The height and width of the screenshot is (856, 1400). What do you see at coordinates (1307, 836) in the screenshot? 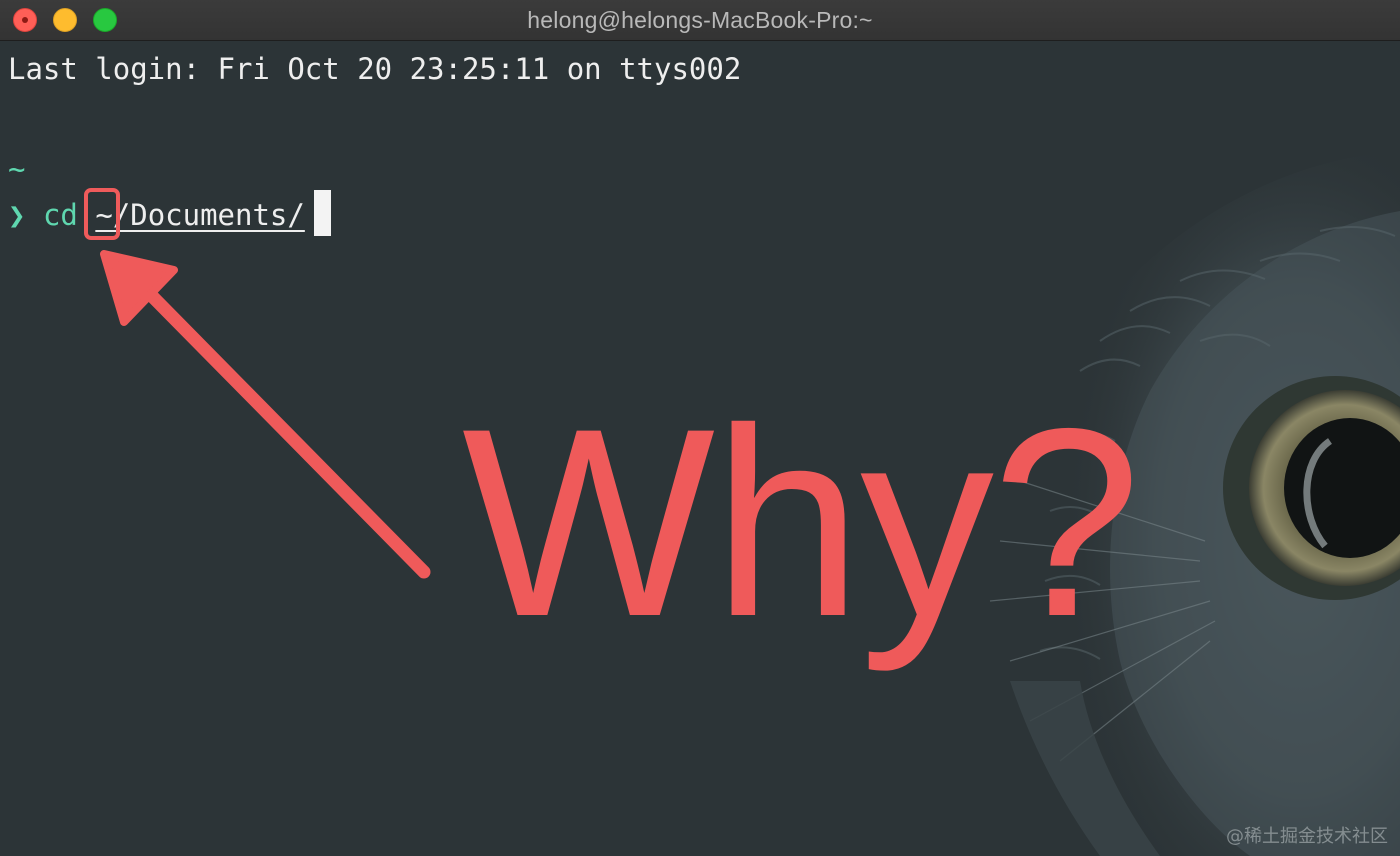
I see `watermark: @稀土掘金技术社区` at bounding box center [1307, 836].